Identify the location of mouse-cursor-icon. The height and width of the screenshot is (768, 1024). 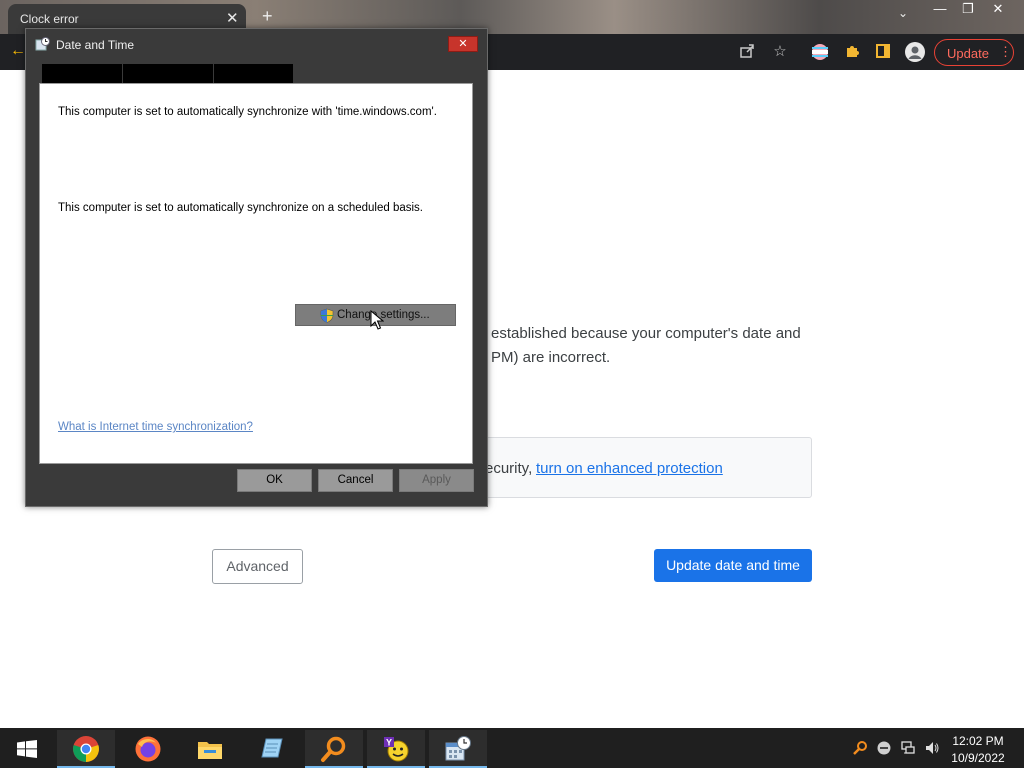
(377, 319).